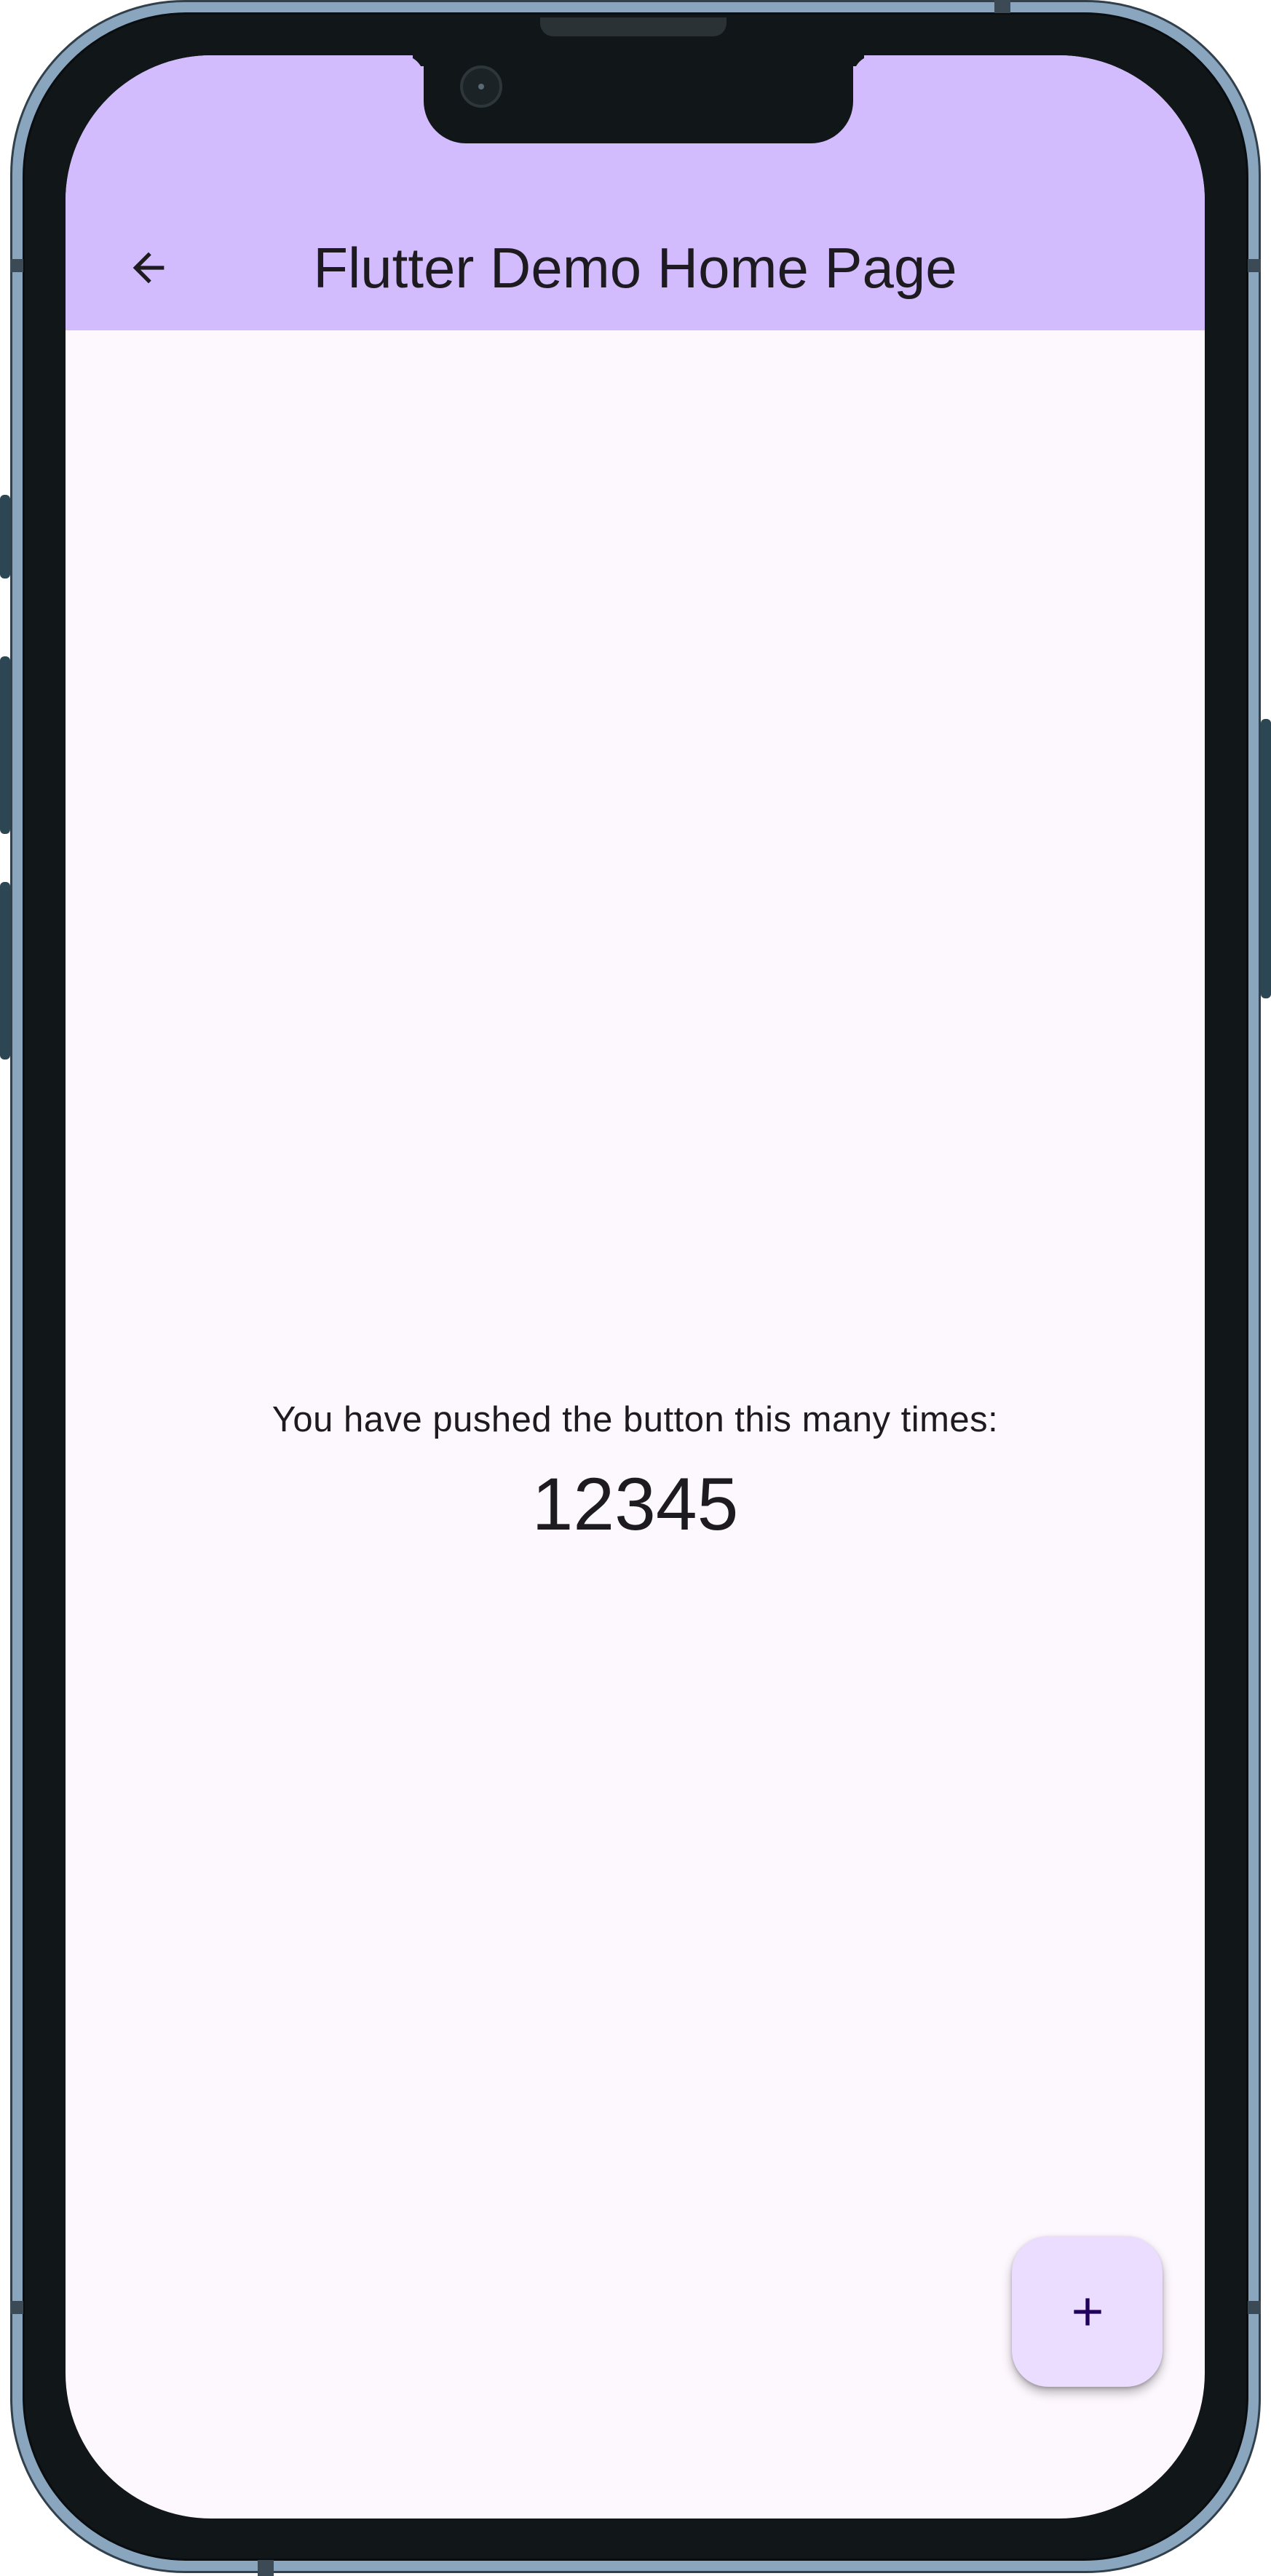 This screenshot has width=1271, height=2576. What do you see at coordinates (633, 26) in the screenshot?
I see `earpiece-speaker` at bounding box center [633, 26].